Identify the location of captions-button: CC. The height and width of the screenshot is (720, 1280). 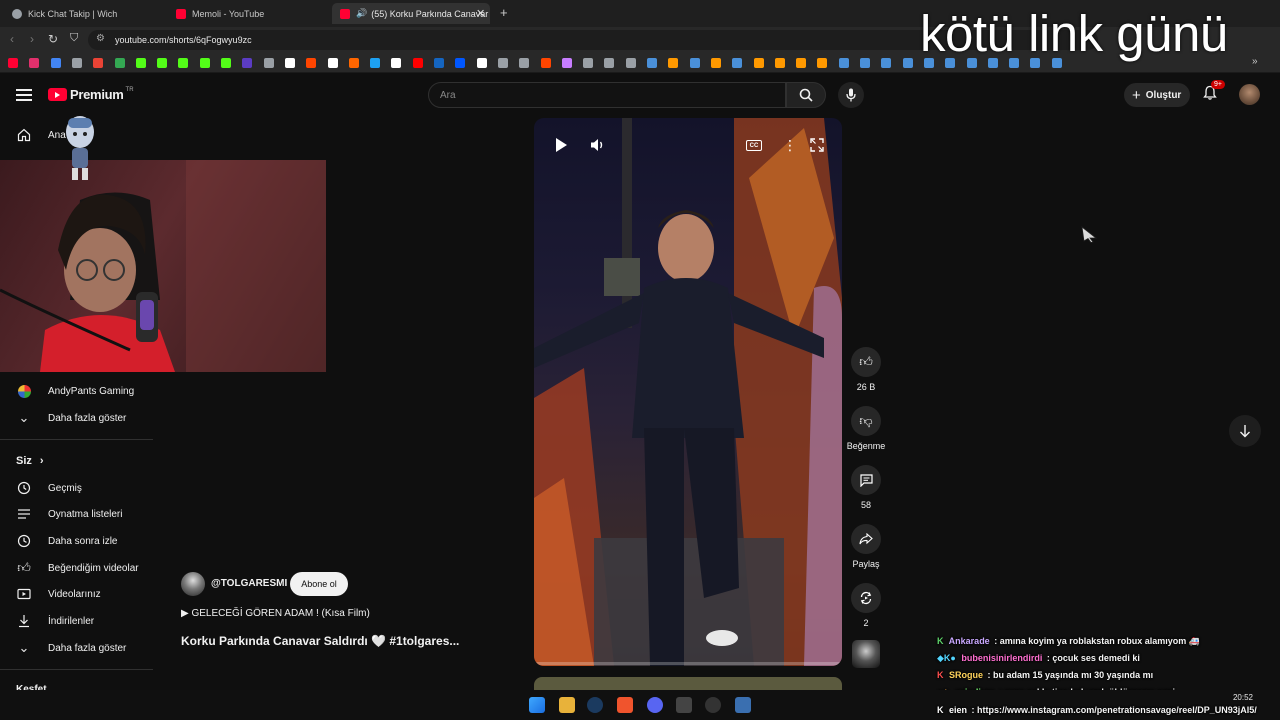
(754, 145).